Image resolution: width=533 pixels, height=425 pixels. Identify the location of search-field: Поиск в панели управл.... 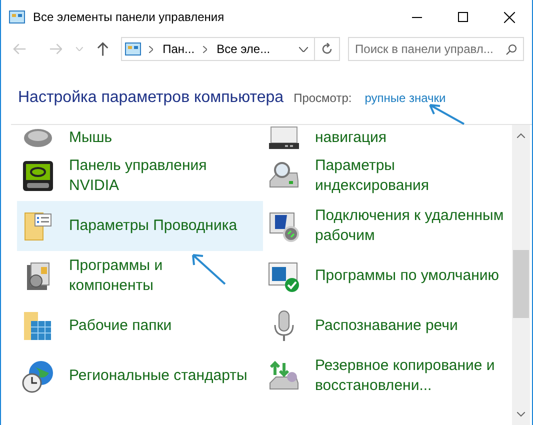
(436, 49).